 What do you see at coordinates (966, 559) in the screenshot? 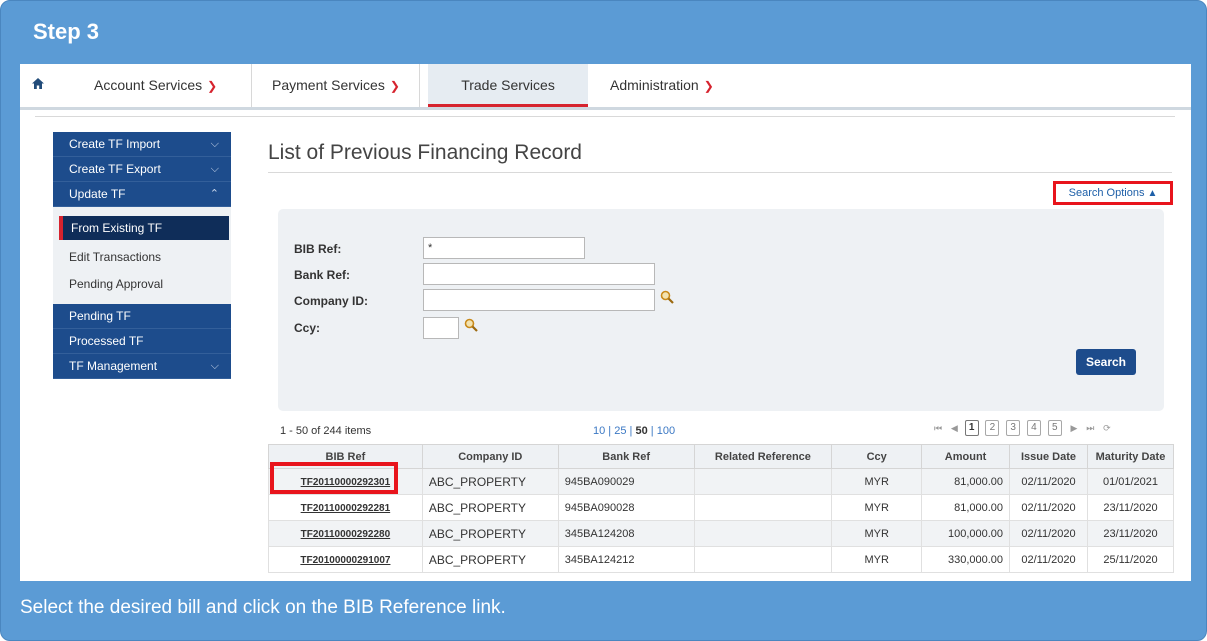
I see `amount-cell: 330,000.00` at bounding box center [966, 559].